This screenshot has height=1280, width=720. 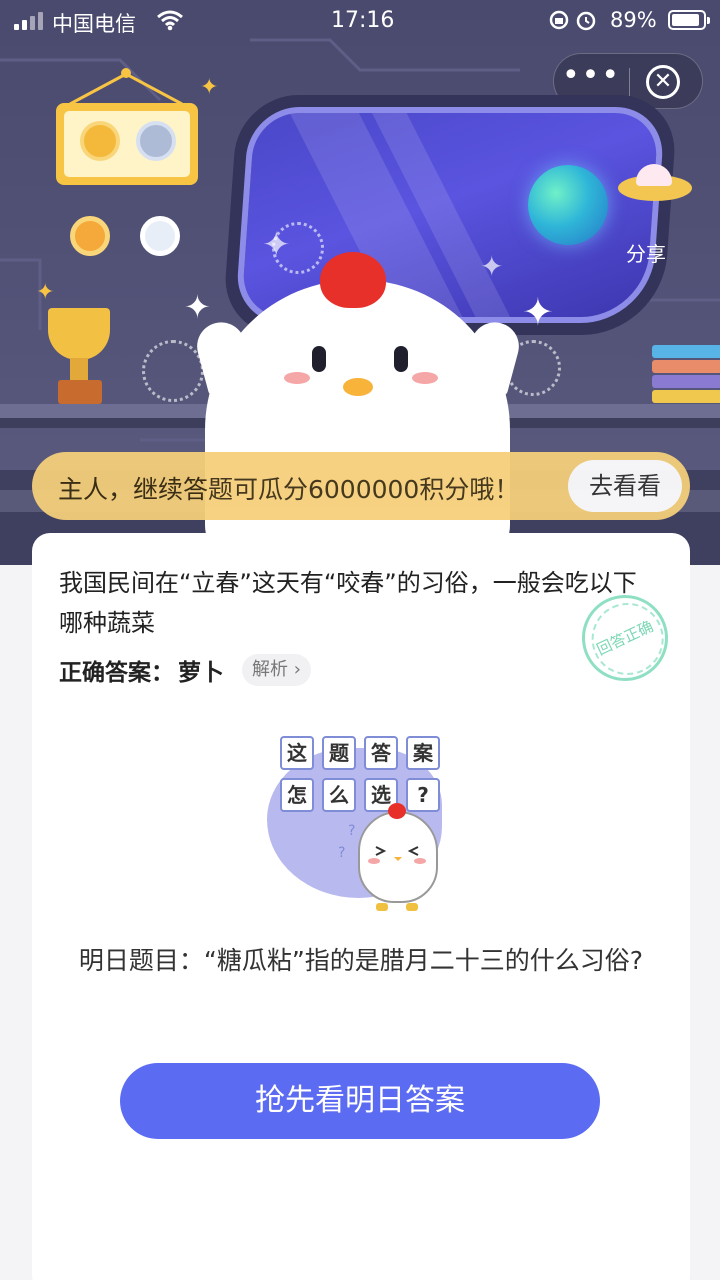 I want to click on answer-row: 正确答案： 萝卜 解析 ›, so click(x=185, y=670).